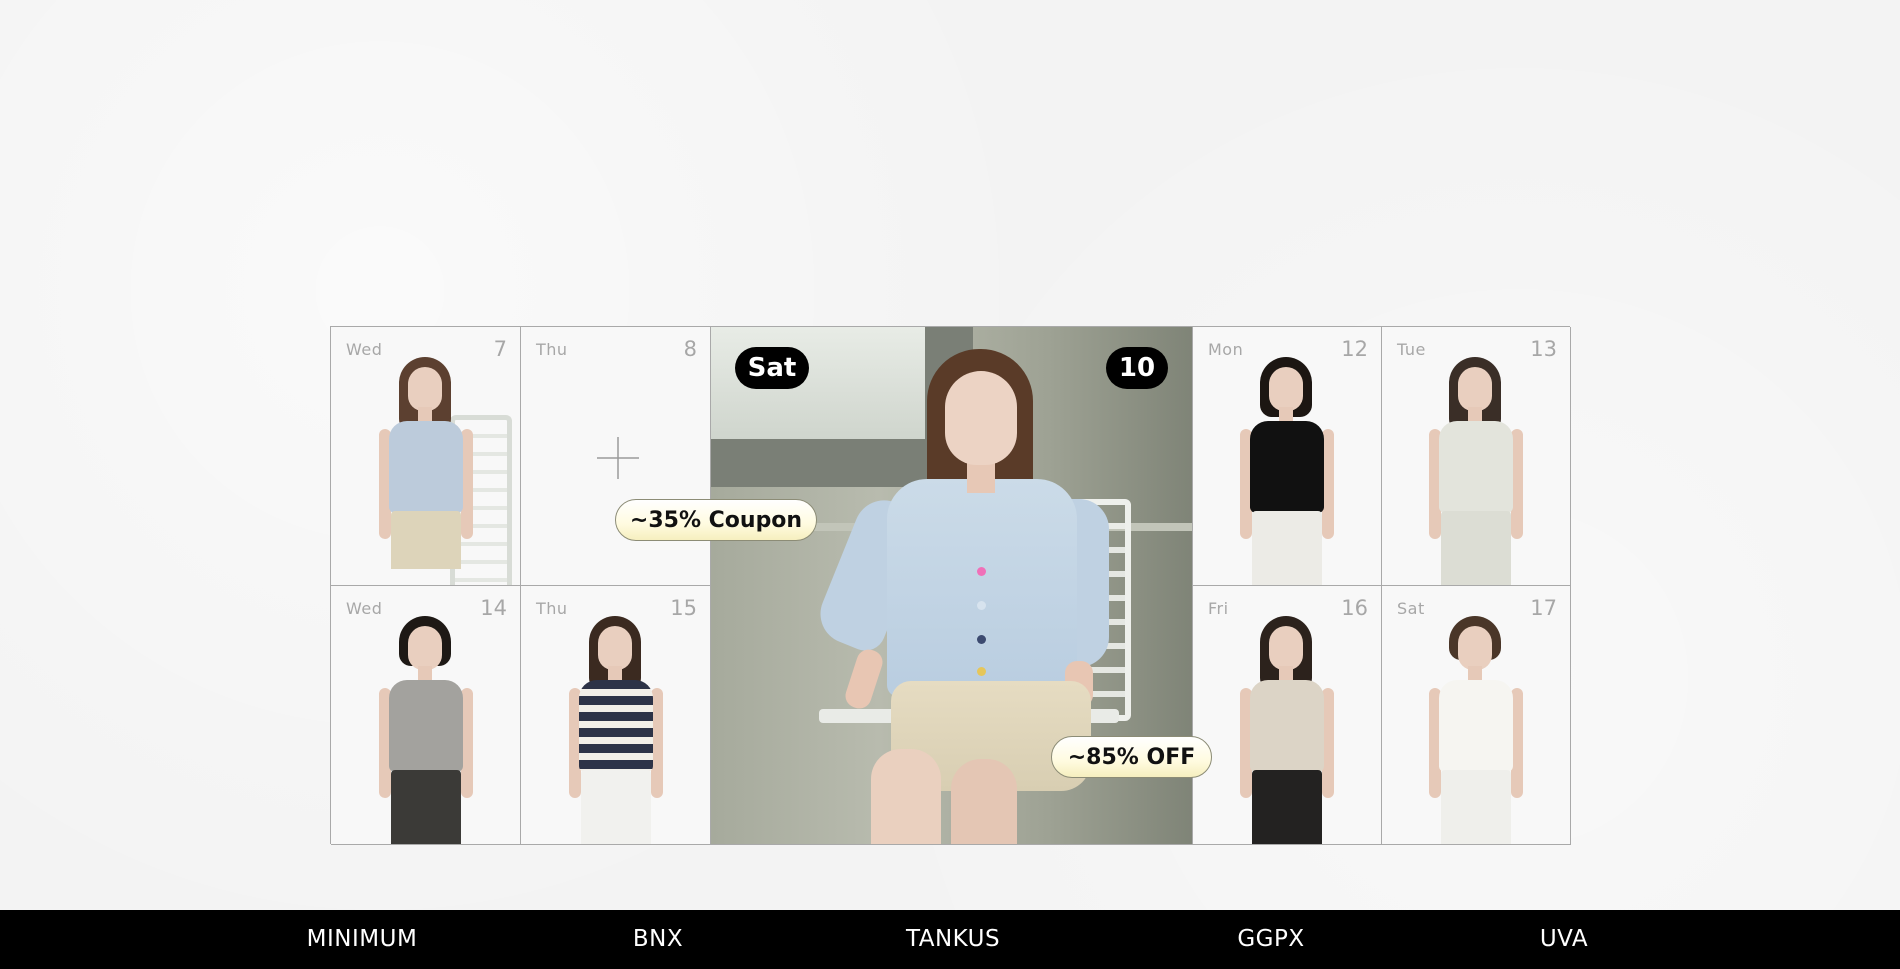 This screenshot has height=969, width=1900. Describe the element at coordinates (690, 349) in the screenshot. I see `day-number: 8` at that location.